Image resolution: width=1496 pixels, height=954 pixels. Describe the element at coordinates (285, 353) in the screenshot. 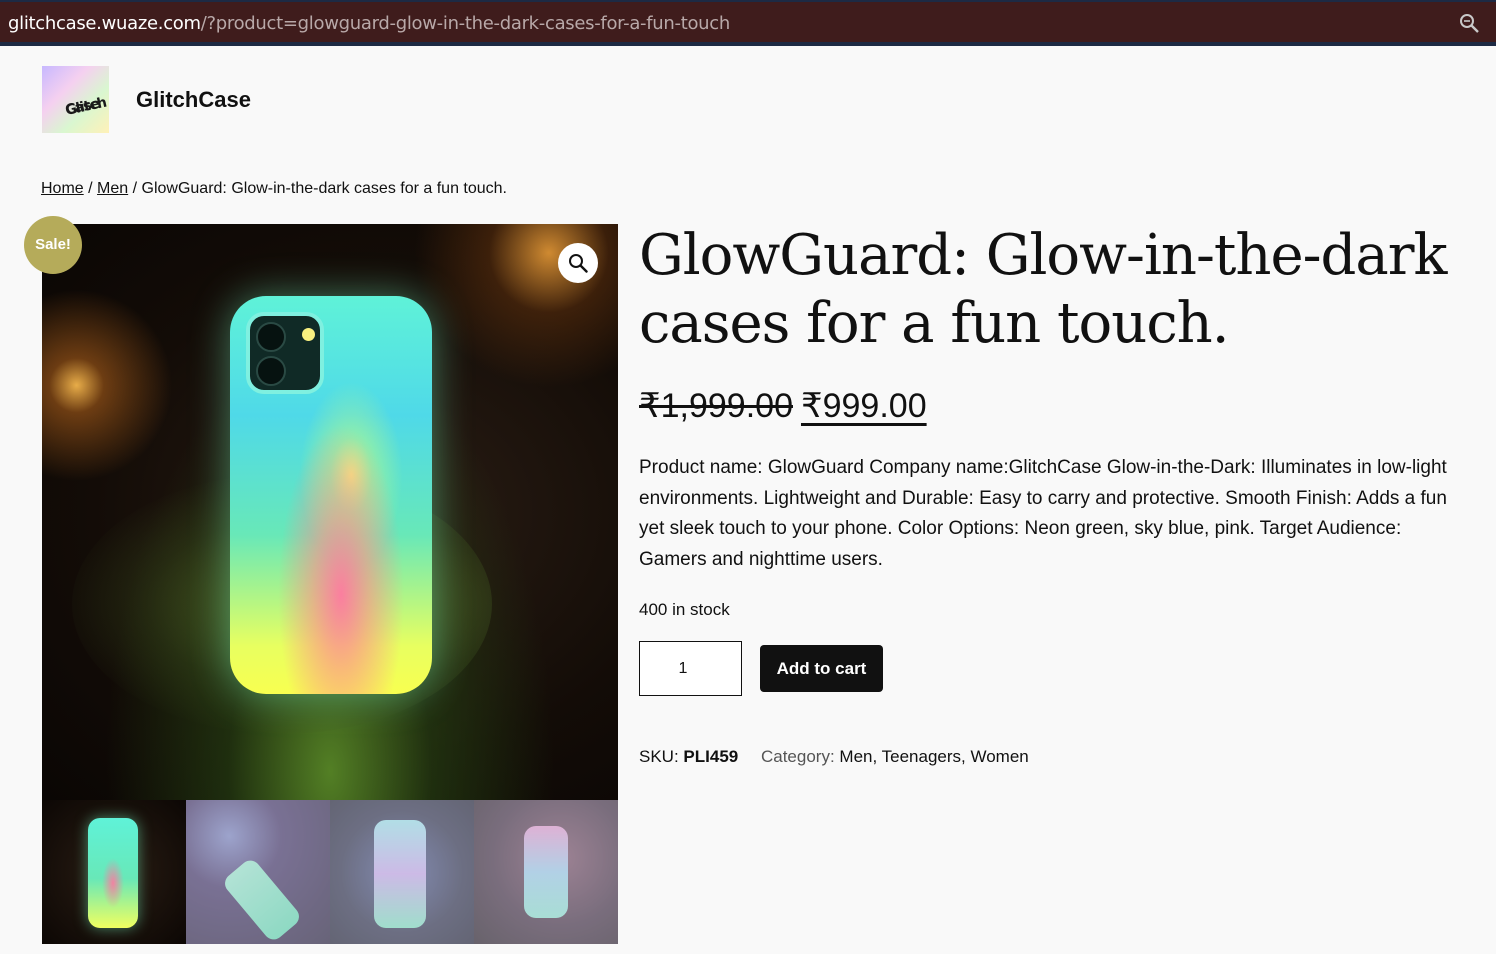

I see `camera-module` at that location.